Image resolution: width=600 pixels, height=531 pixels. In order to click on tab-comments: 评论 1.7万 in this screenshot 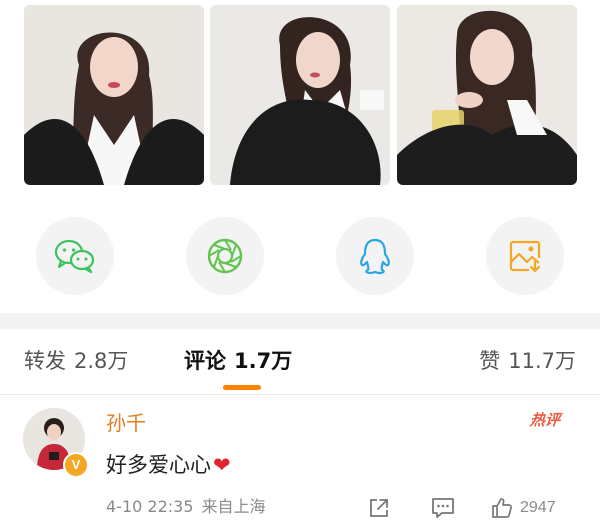, I will do `click(238, 361)`.